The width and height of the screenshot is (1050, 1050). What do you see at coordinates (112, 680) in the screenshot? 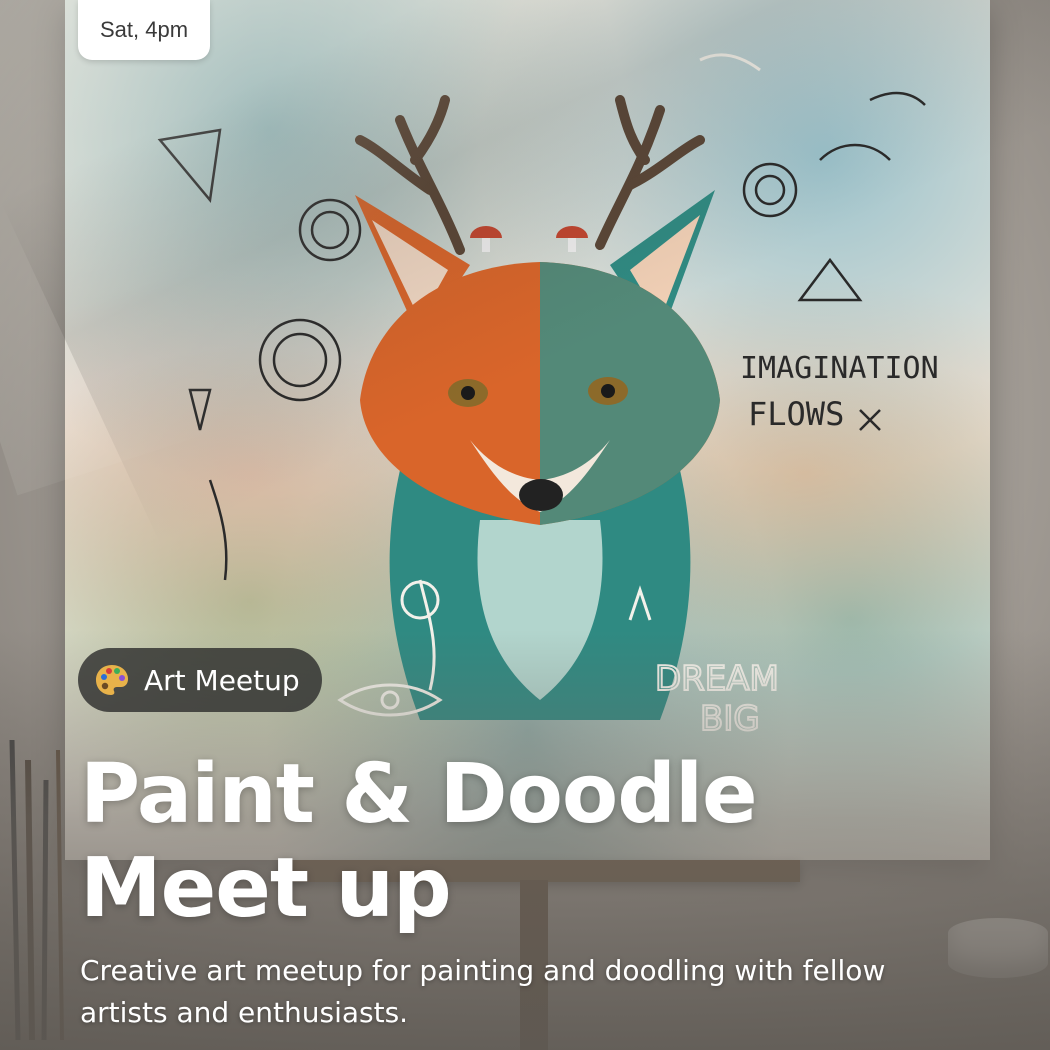
I see `artist-palette-icon` at bounding box center [112, 680].